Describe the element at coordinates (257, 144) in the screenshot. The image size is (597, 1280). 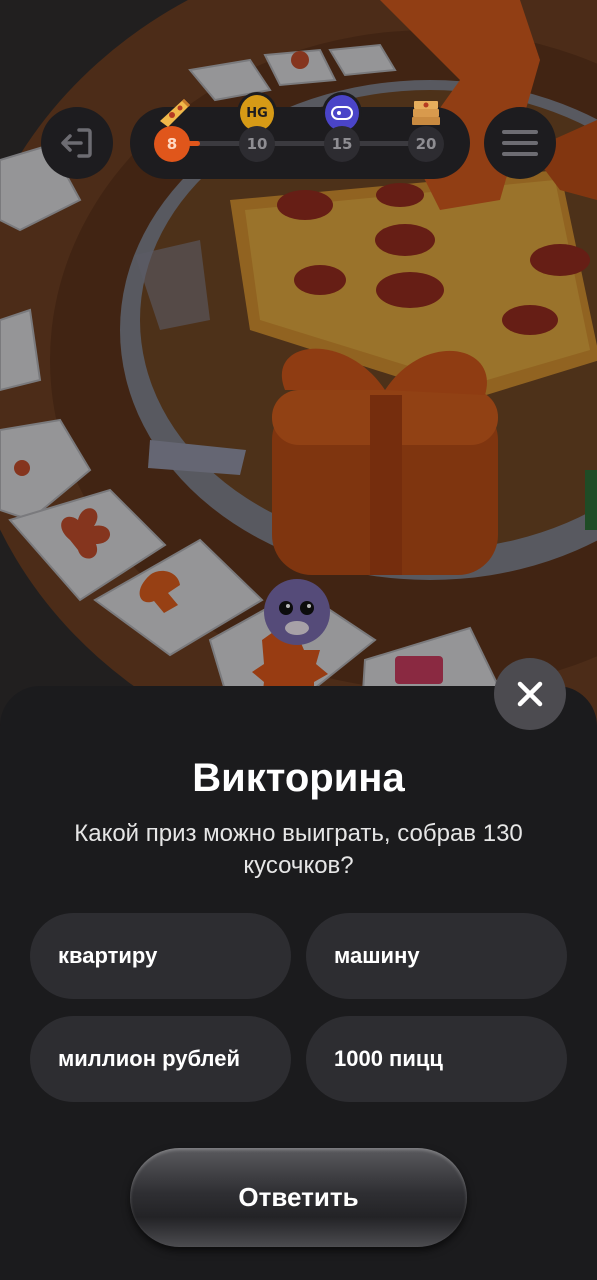
I see `progress-step-10: 10` at that location.